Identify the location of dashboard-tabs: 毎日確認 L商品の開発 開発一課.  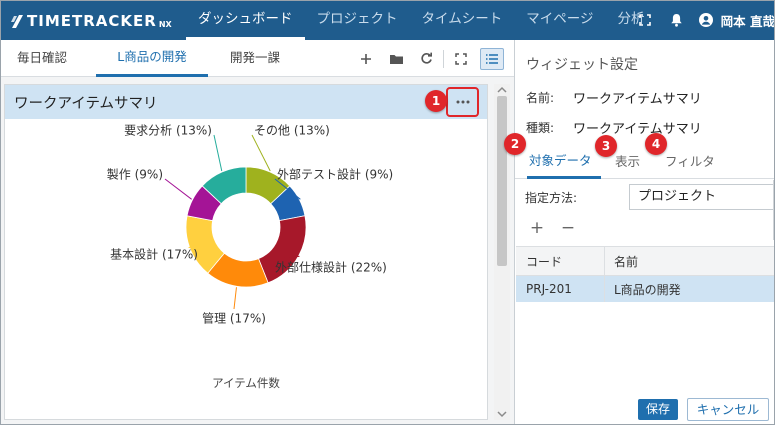
(257, 58).